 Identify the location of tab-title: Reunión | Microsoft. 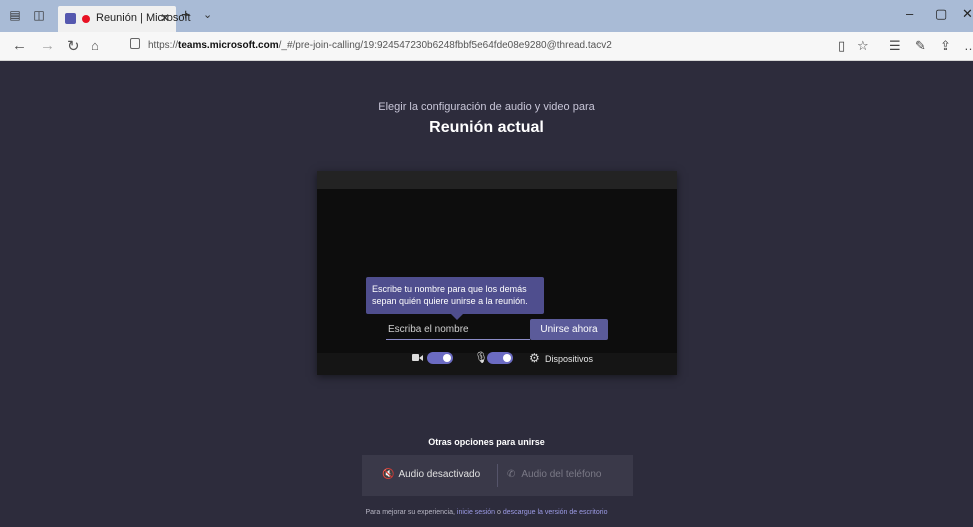
(143, 18).